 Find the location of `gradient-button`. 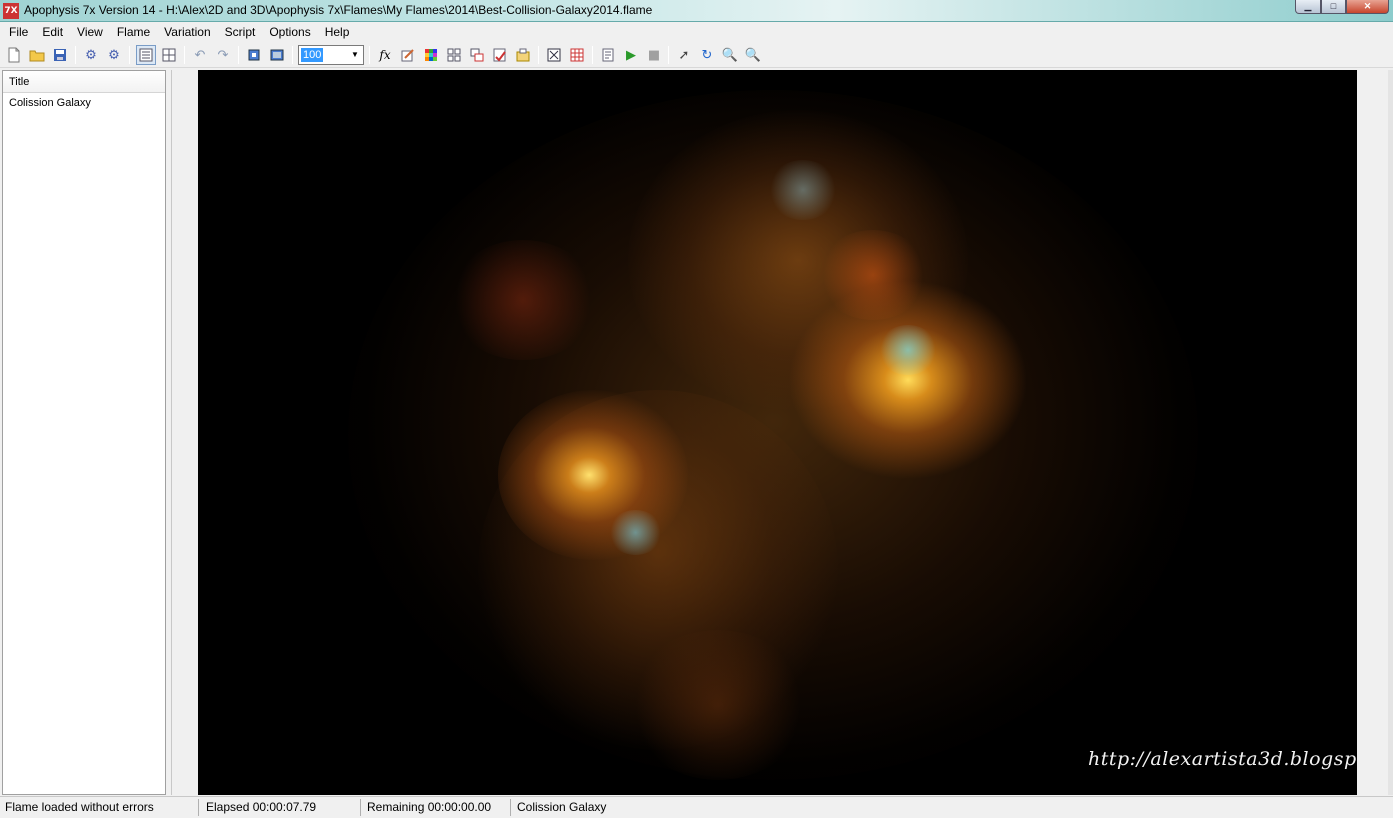

gradient-button is located at coordinates (431, 55).